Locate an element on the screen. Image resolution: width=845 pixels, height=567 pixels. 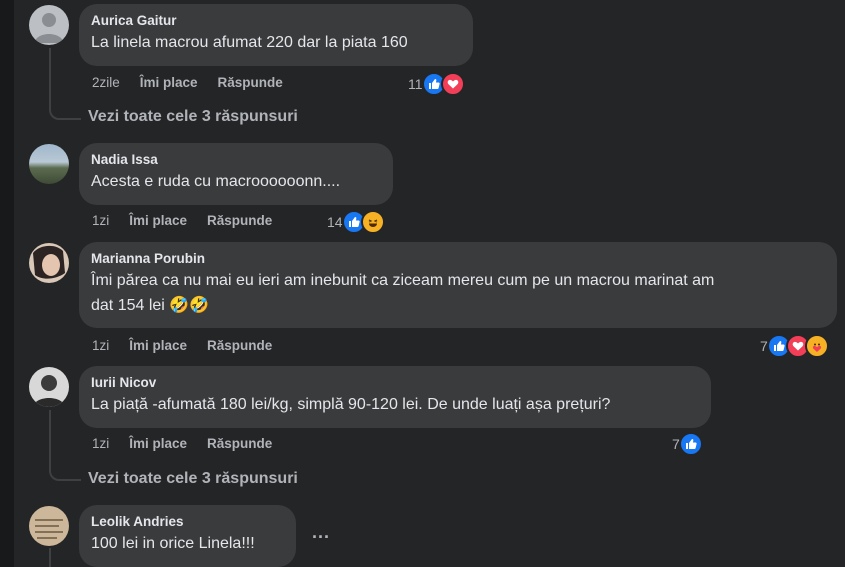
haha-icon is located at coordinates (372, 222).